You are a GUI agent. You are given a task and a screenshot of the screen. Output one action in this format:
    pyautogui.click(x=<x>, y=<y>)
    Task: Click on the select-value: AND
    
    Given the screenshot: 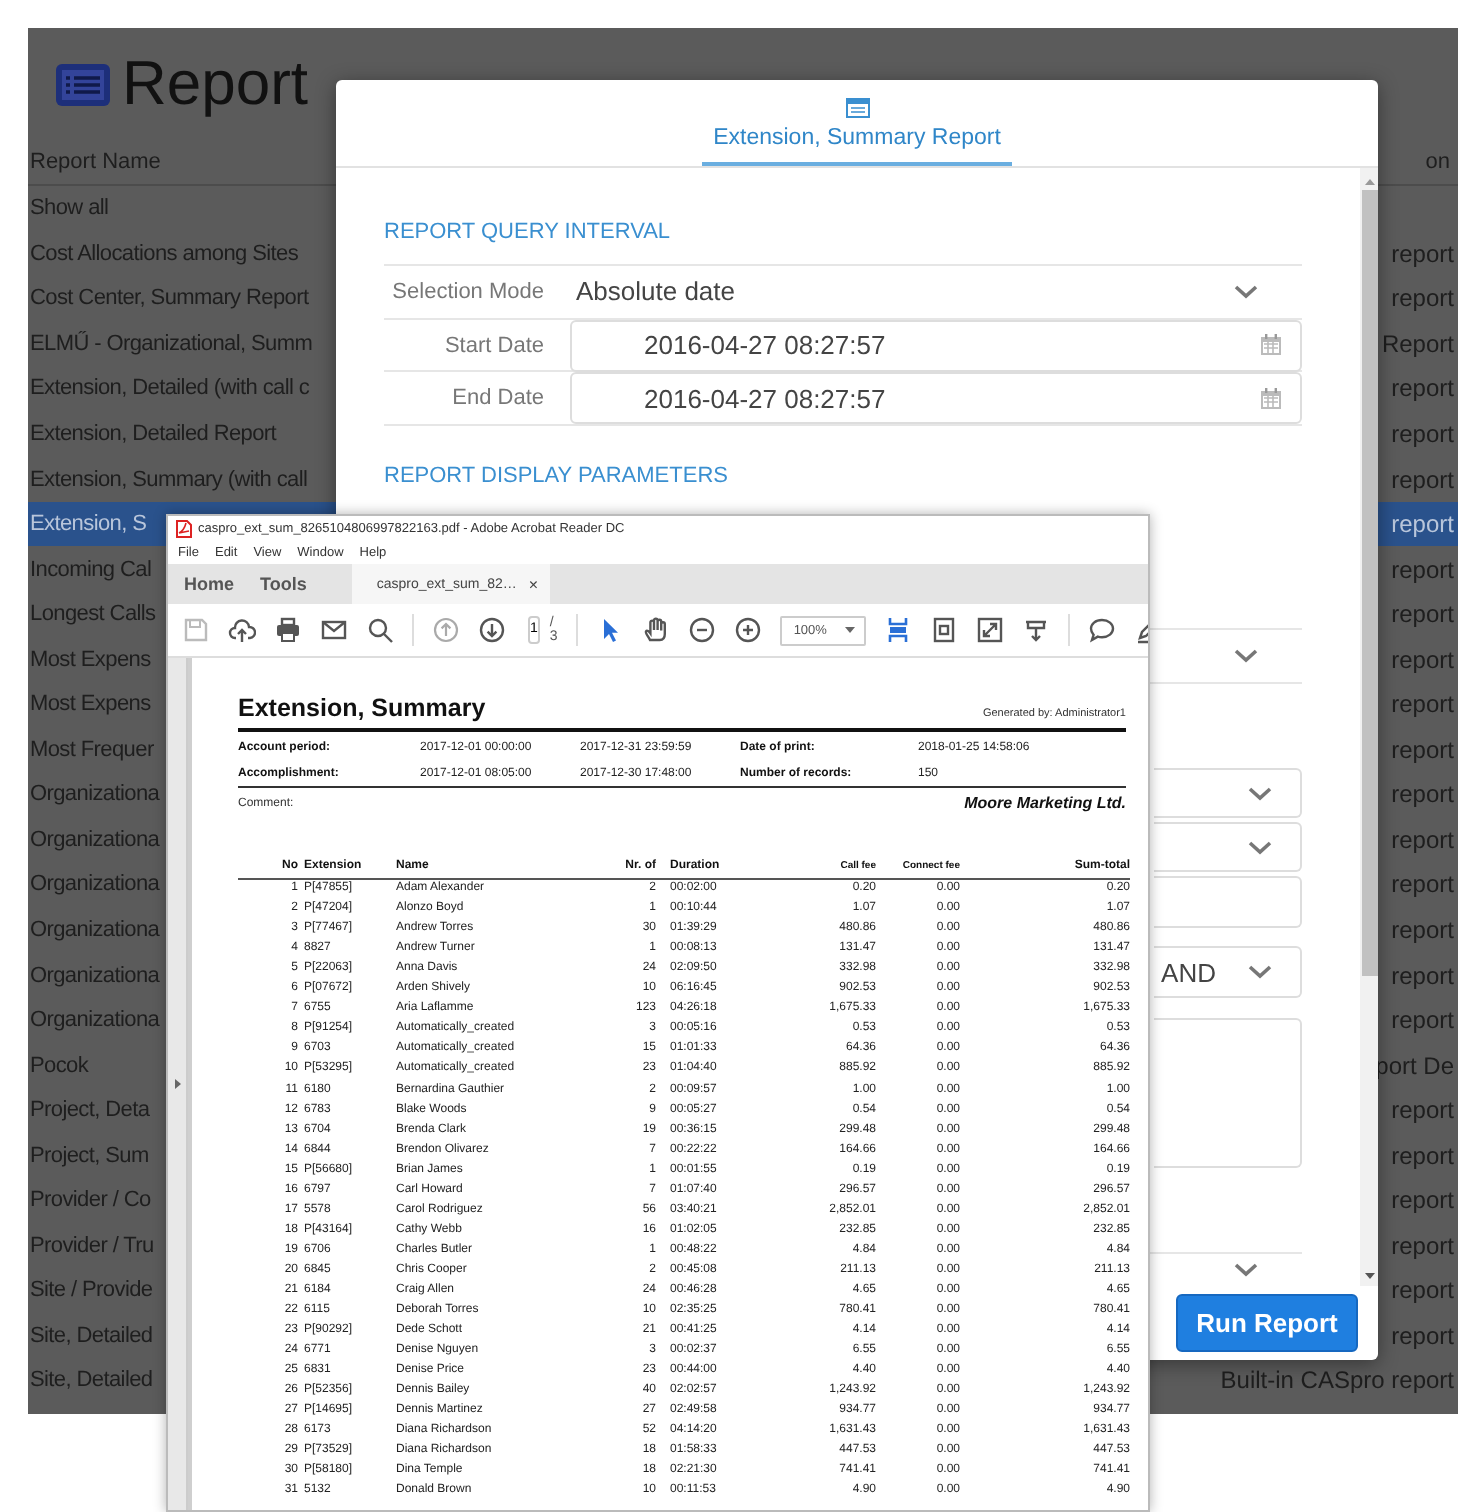 What is the action you would take?
    pyautogui.click(x=1188, y=972)
    